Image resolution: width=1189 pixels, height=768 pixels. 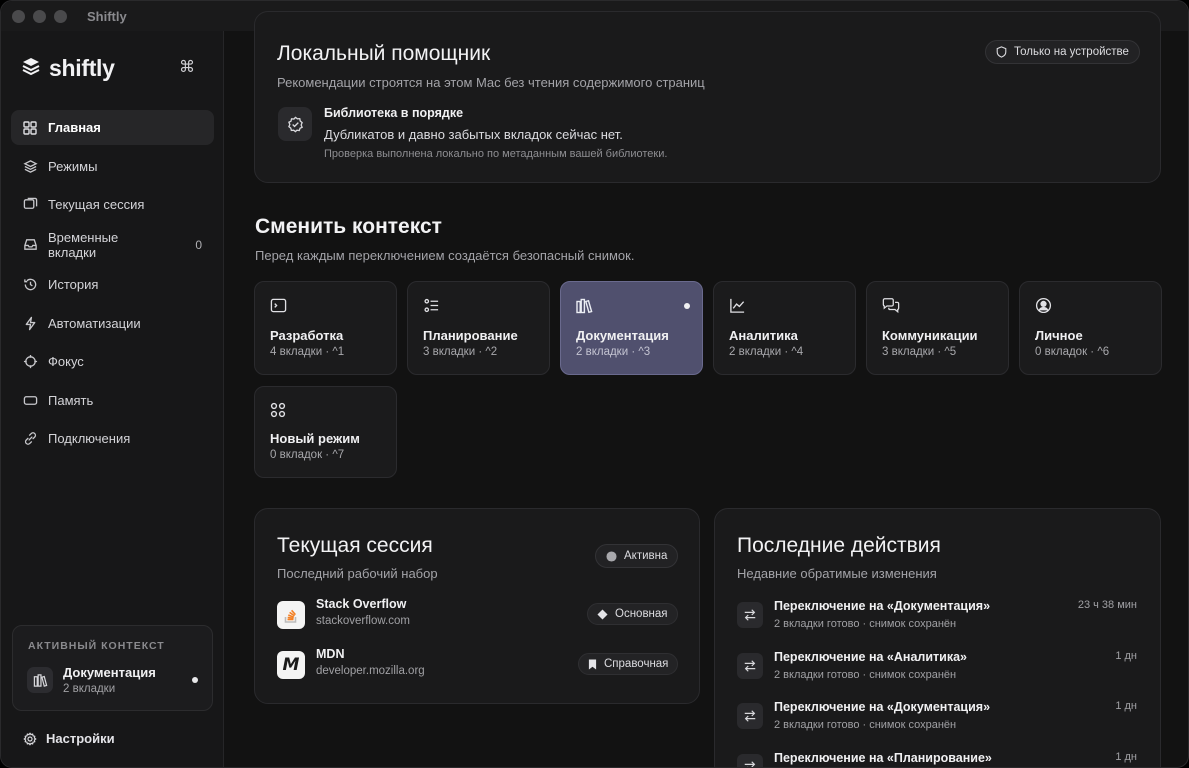 What do you see at coordinates (348, 226) in the screenshot?
I see `switch-context-title: Сменить контекст` at bounding box center [348, 226].